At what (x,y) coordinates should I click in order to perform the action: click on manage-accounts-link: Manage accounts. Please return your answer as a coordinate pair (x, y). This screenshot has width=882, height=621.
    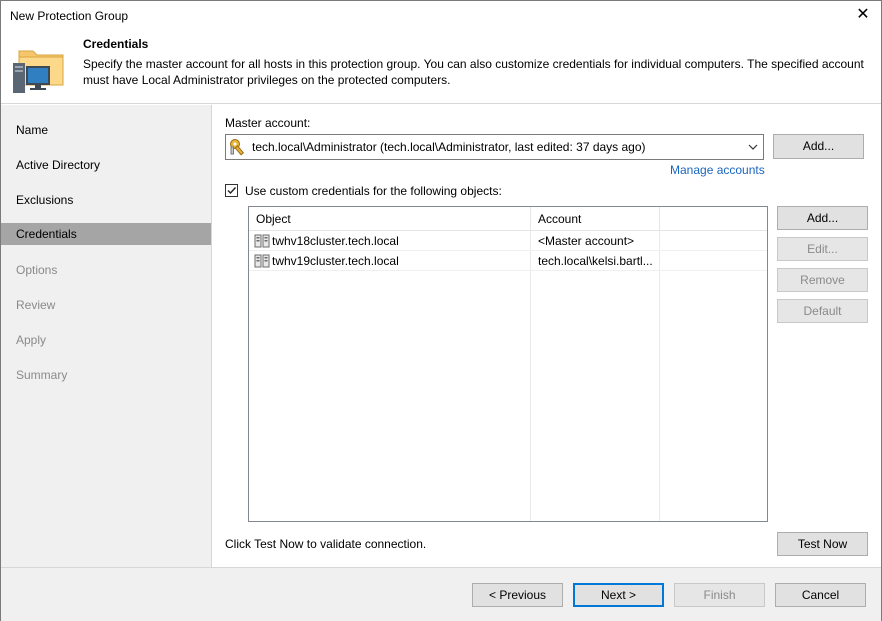
    Looking at the image, I should click on (717, 170).